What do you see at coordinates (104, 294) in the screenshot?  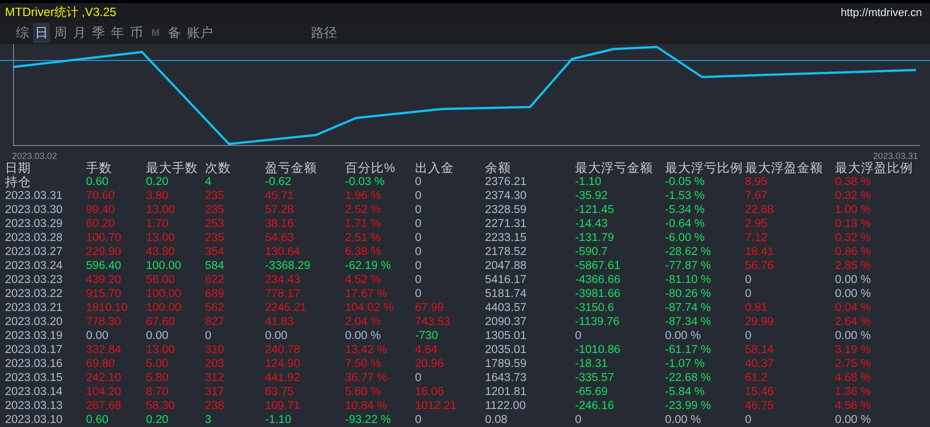 I see `table-cell-text: 915.70` at bounding box center [104, 294].